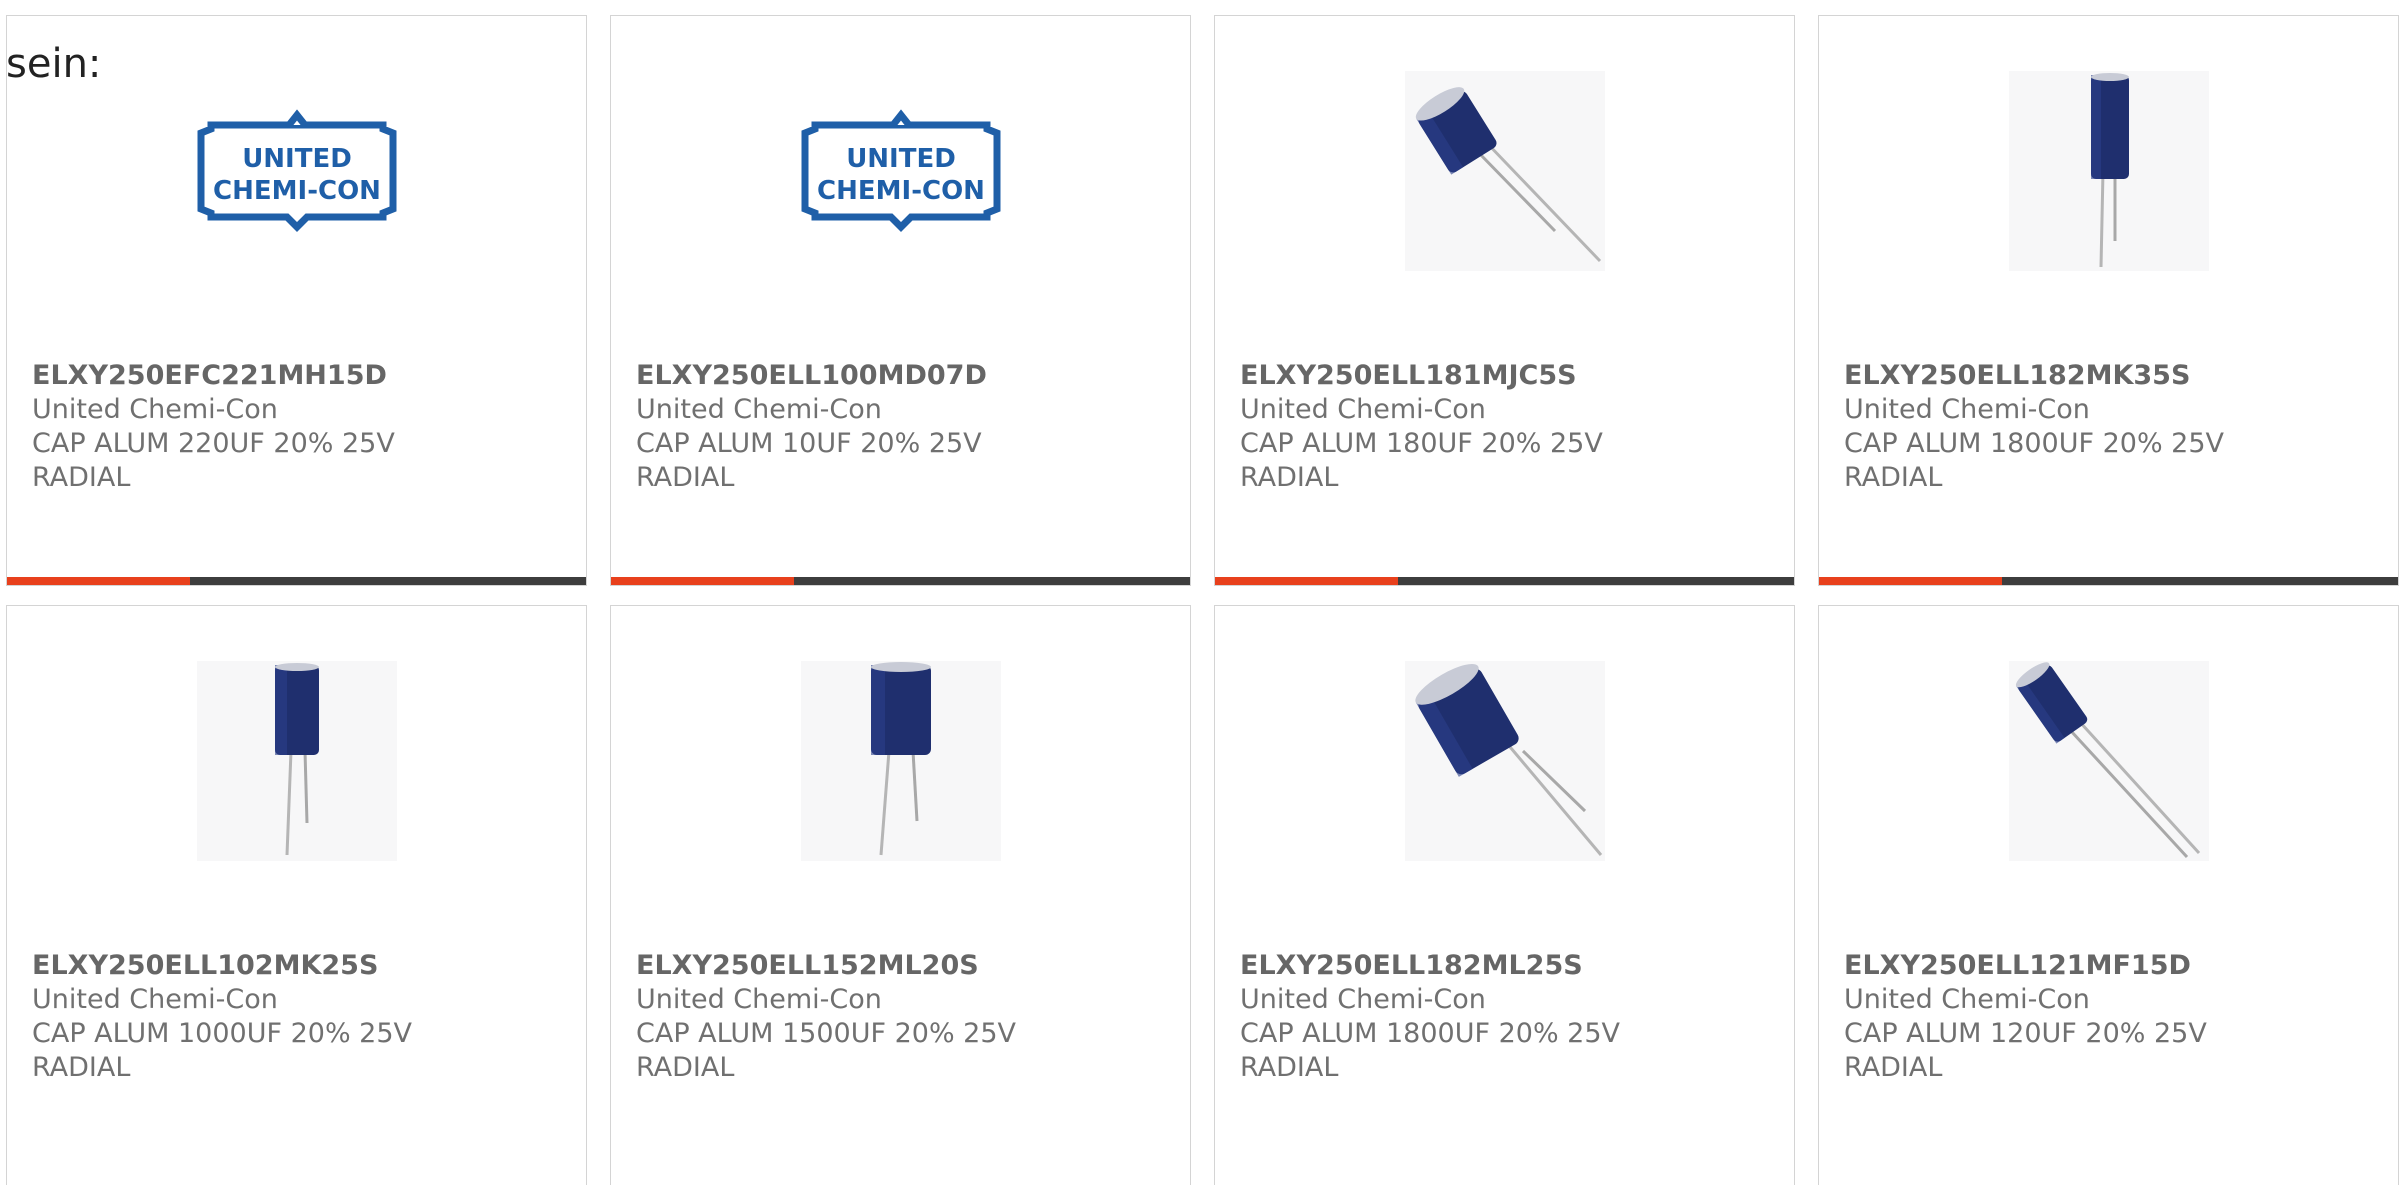  I want to click on section-heading: sein:, so click(54, 64).